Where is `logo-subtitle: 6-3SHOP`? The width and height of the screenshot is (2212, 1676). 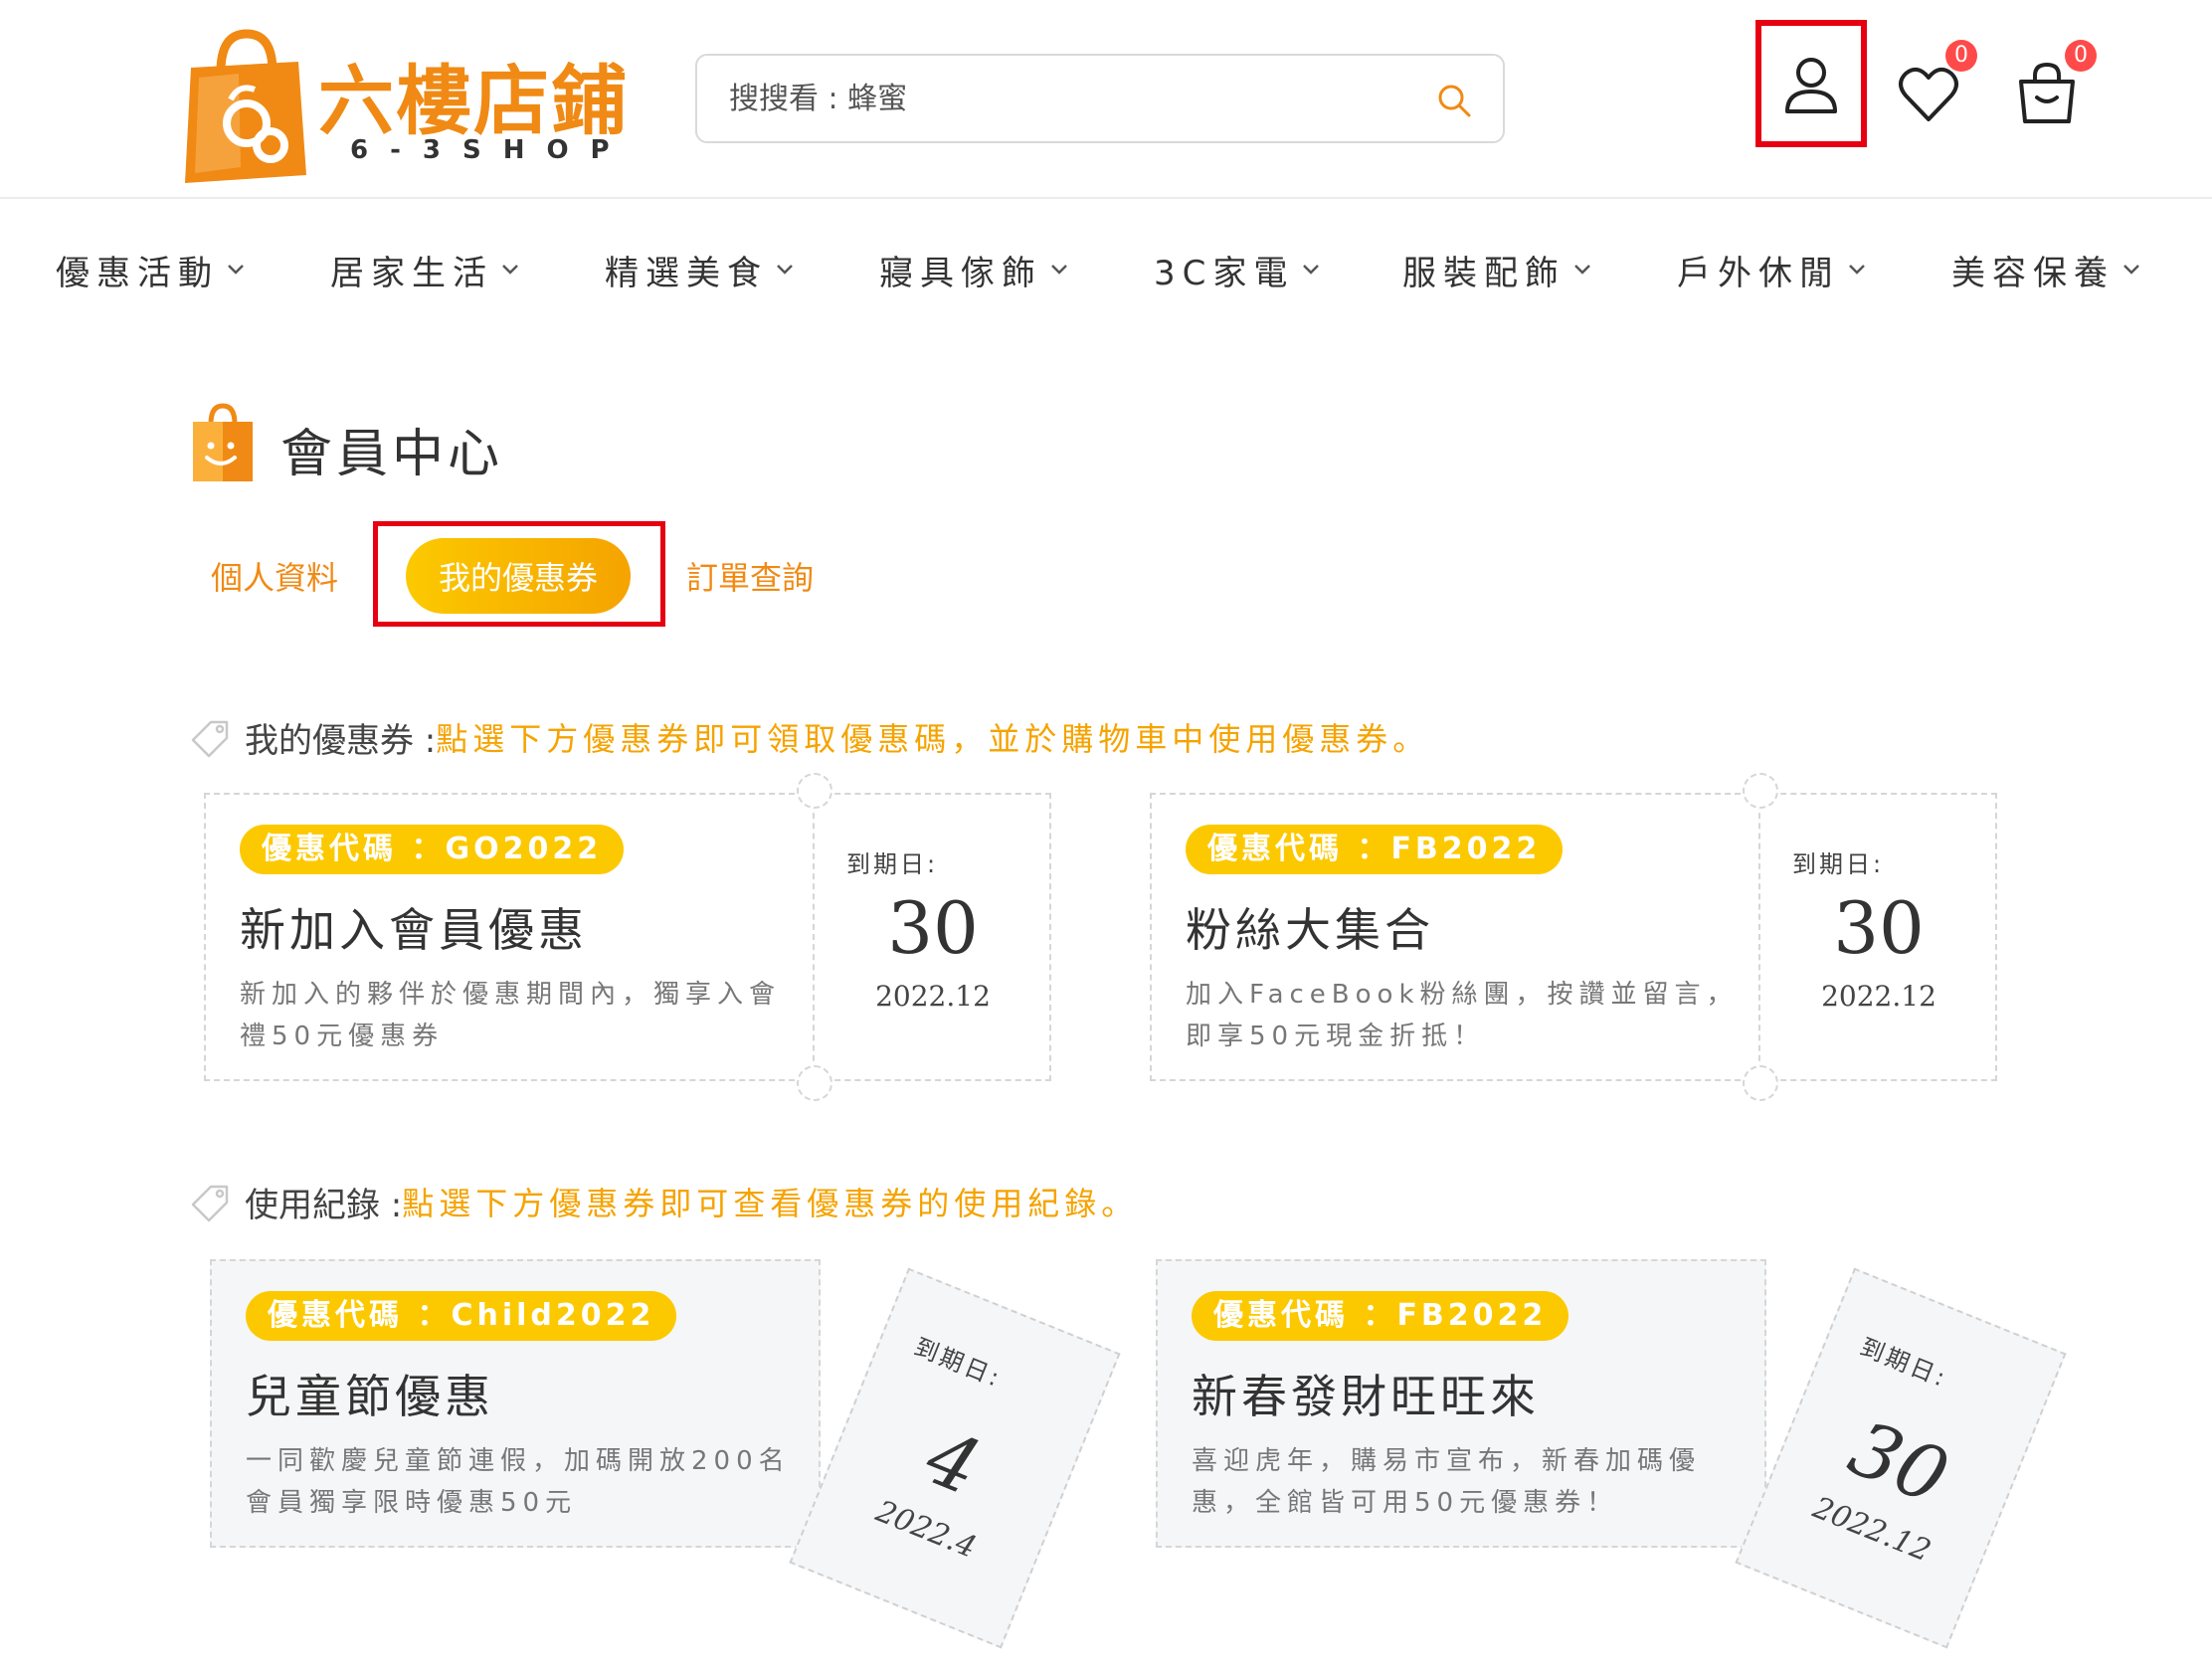
logo-subtitle: 6-3SHOP is located at coordinates (491, 150).